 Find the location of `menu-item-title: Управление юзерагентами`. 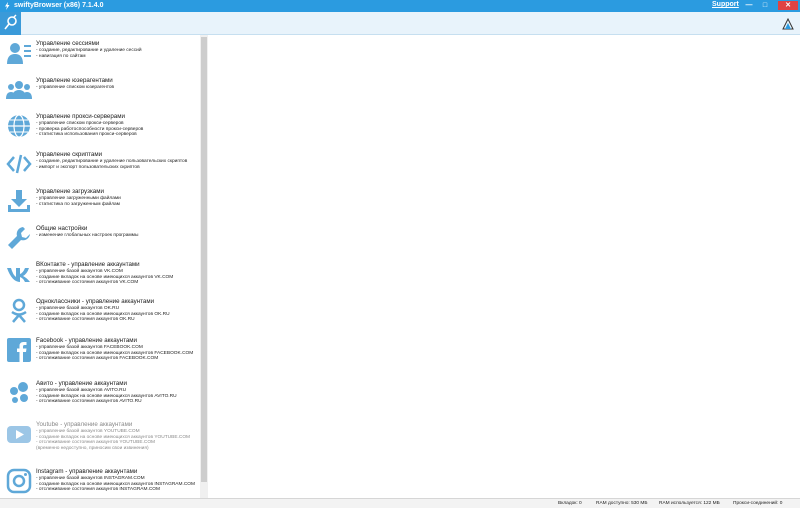

menu-item-title: Управление юзерагентами is located at coordinates (74, 80).